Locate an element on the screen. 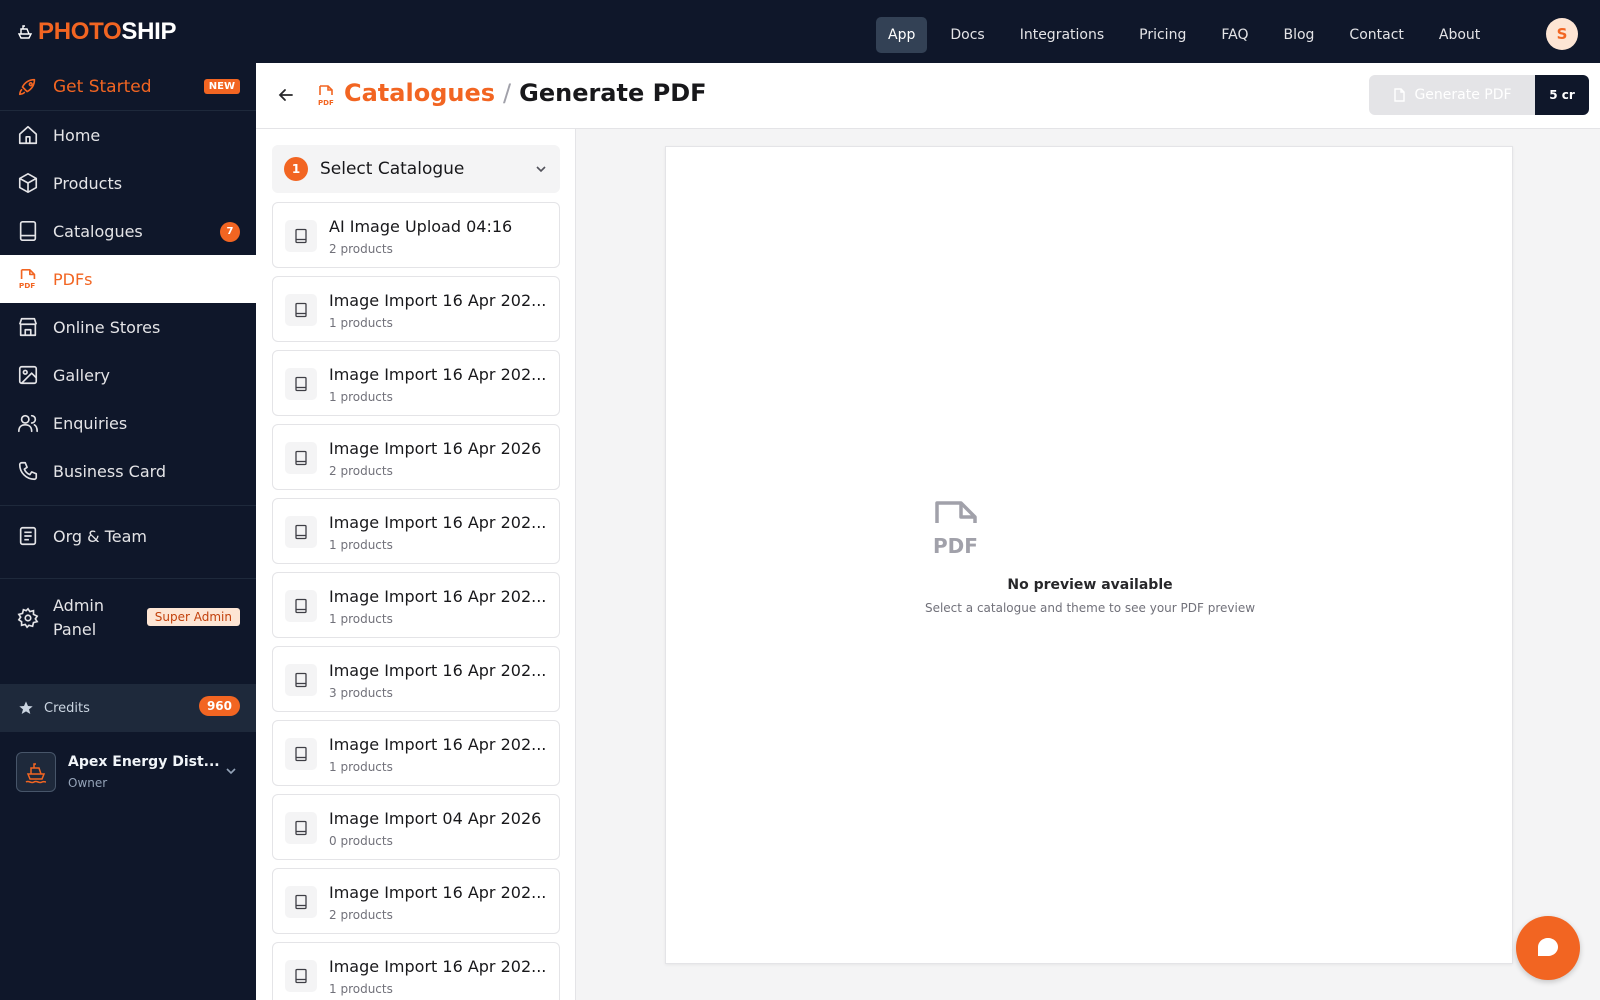  nav-blog: Blog is located at coordinates (1298, 35).